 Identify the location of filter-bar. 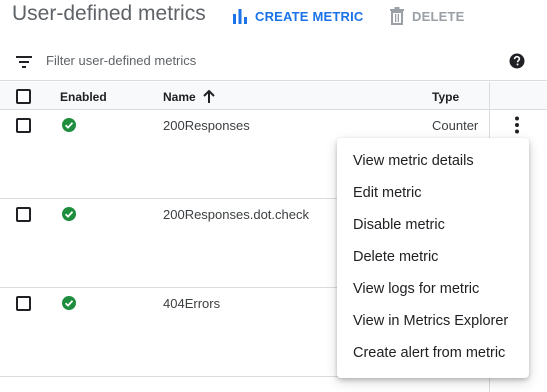
(273, 62).